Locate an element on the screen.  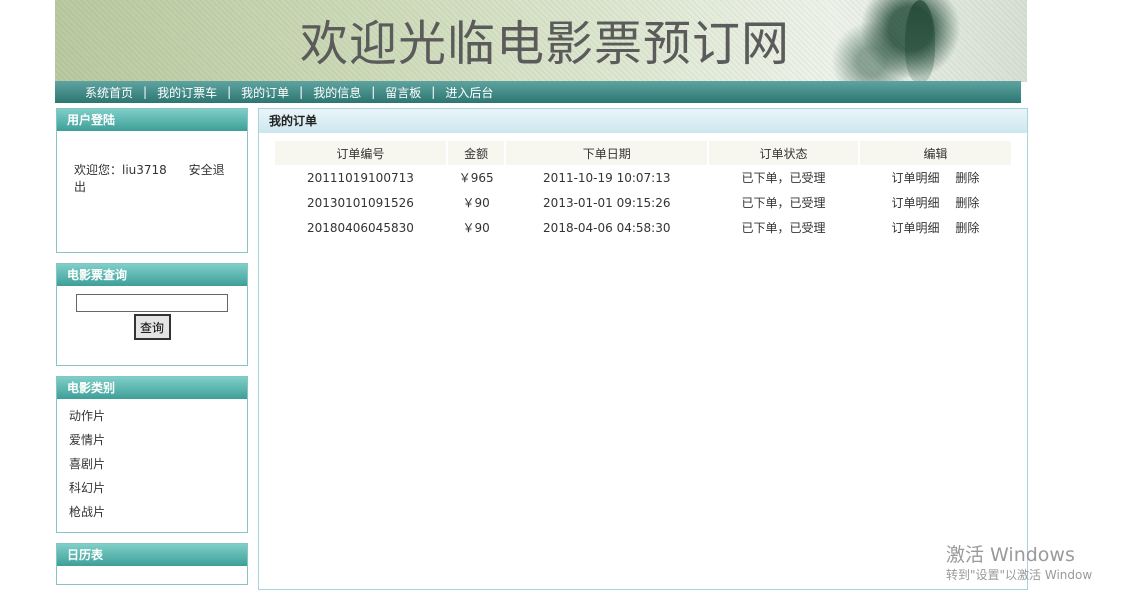
category-panel: 电影类别 动作片 爱情片 喜剧片 科幻片 枪战片 is located at coordinates (152, 454).